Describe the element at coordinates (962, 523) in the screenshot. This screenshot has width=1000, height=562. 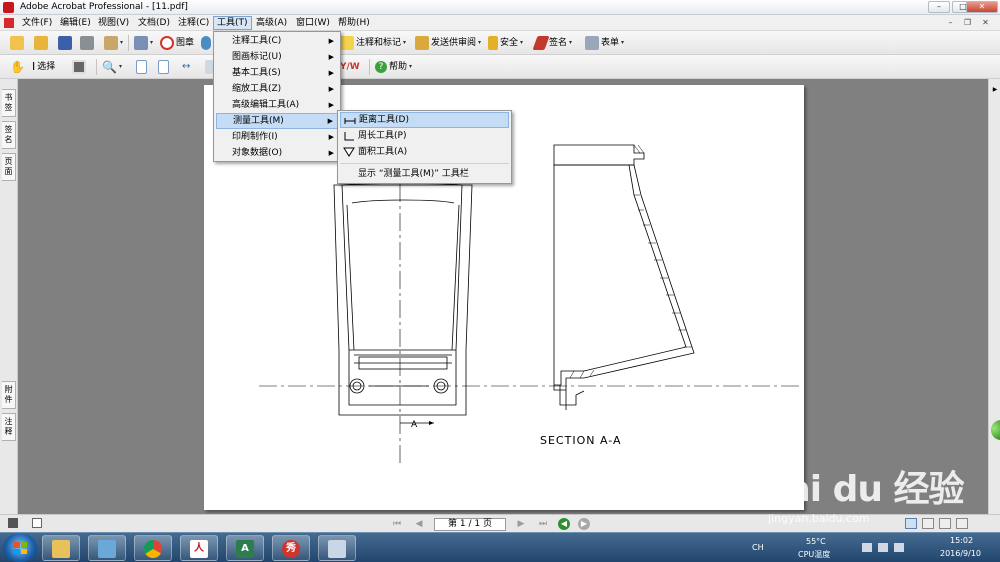
I see `continuous-facing-icon` at that location.